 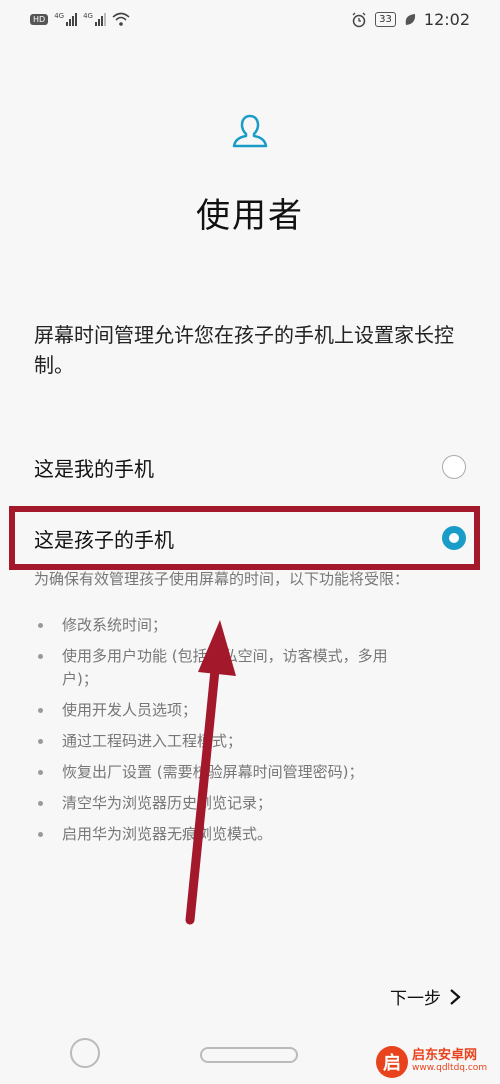 I want to click on hd-badge: HD, so click(x=39, y=19).